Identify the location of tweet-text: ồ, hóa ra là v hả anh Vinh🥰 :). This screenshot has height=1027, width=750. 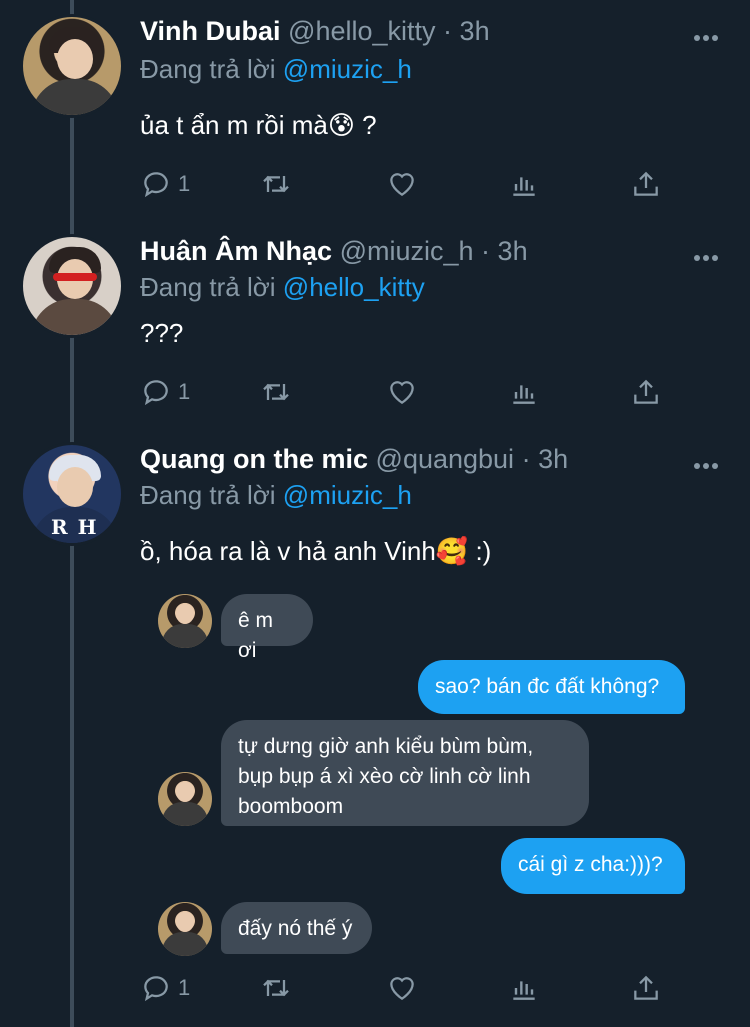
(316, 551).